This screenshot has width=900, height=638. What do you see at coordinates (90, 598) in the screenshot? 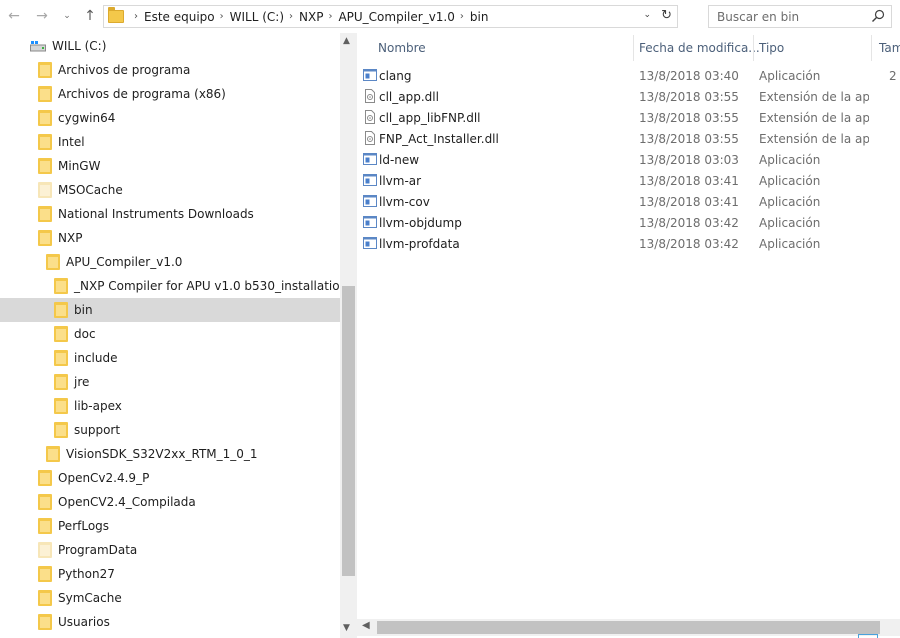
I see `tree-item-label: SymCache` at bounding box center [90, 598].